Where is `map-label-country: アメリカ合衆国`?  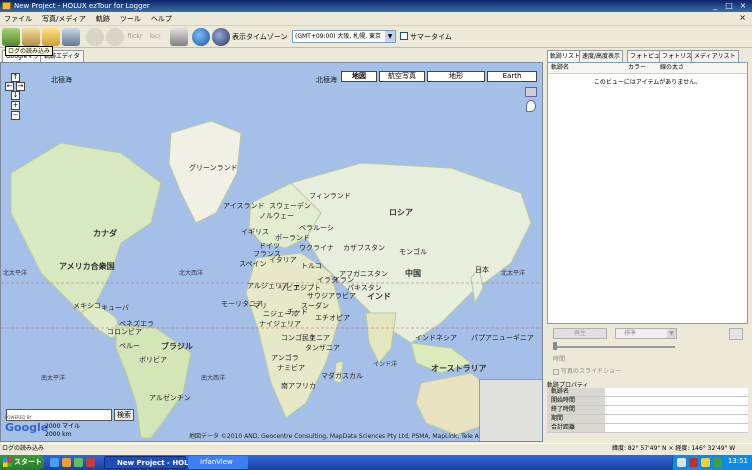
map-label-country: アメリカ合衆国 is located at coordinates (87, 266).